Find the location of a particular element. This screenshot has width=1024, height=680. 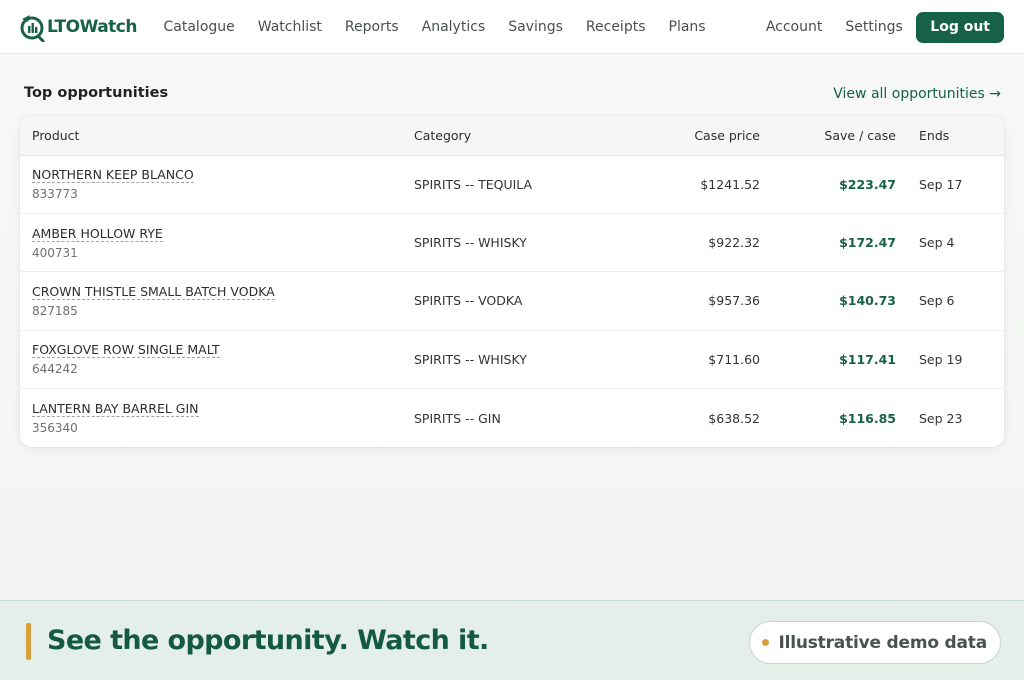

product-cell: AMBER HOLLOW RYE 400731 is located at coordinates (217, 242).